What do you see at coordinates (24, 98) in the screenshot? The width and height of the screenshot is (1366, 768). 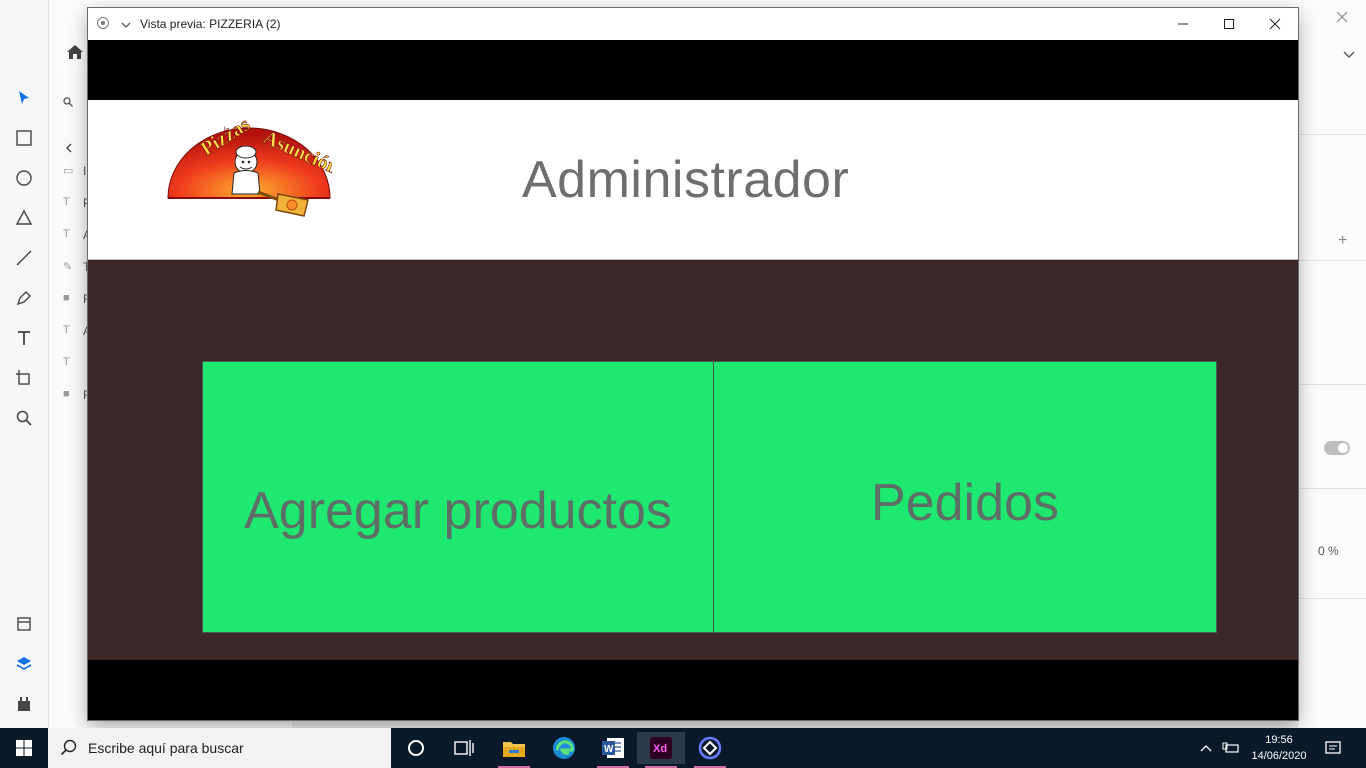 I see `select-tool-icon` at bounding box center [24, 98].